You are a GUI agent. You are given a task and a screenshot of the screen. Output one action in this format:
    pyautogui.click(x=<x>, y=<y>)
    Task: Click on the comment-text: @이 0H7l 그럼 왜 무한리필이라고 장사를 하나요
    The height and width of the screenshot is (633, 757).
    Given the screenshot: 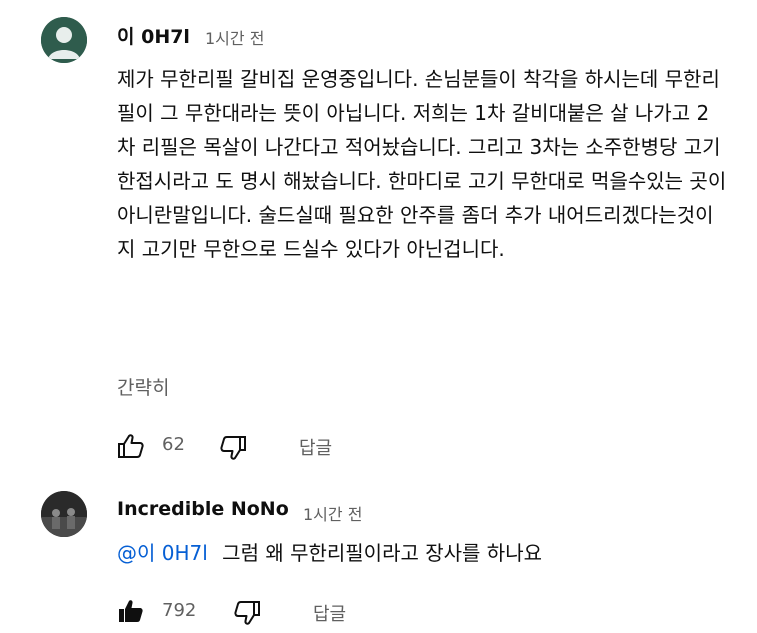 What is the action you would take?
    pyautogui.click(x=329, y=551)
    